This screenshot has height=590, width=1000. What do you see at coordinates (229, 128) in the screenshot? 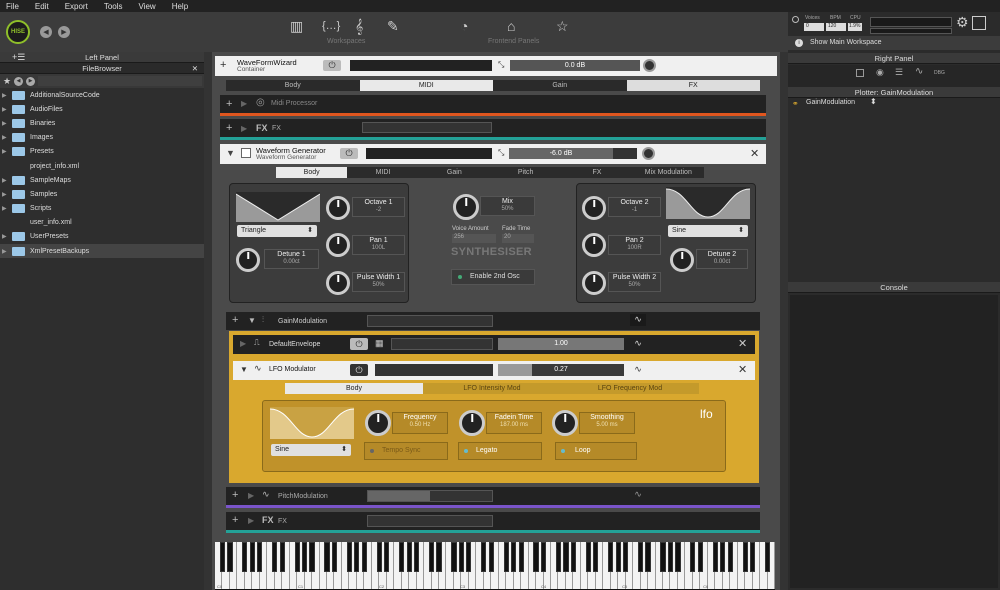
I see `fx-add-icon: +` at bounding box center [229, 128].